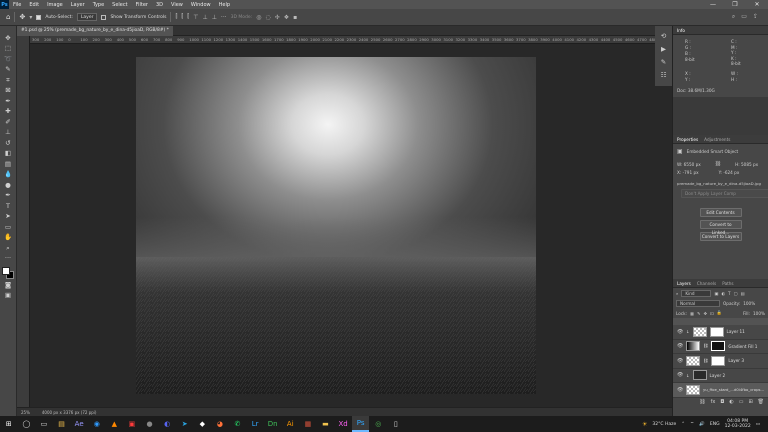 The height and width of the screenshot is (432, 768). What do you see at coordinates (749, 303) in the screenshot?
I see `opacity-field: 100%` at bounding box center [749, 303].